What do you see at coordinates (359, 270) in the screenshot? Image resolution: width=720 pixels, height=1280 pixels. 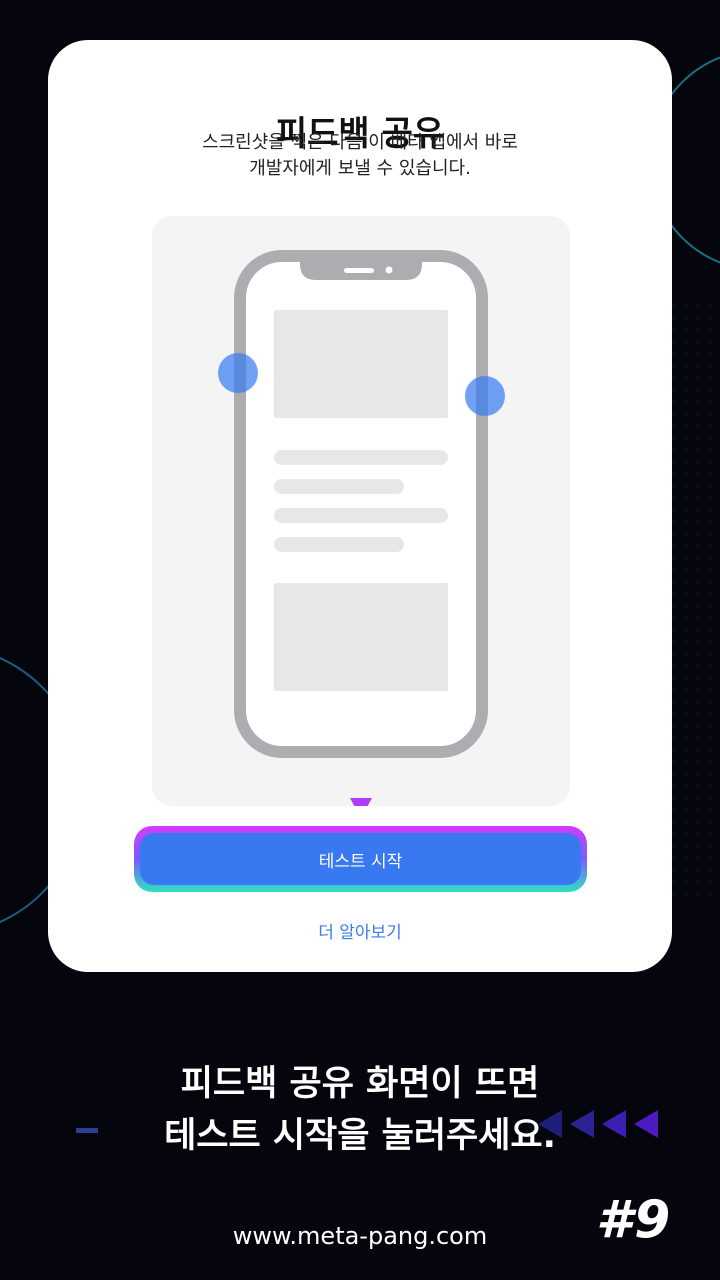 I see `phone-speaker` at bounding box center [359, 270].